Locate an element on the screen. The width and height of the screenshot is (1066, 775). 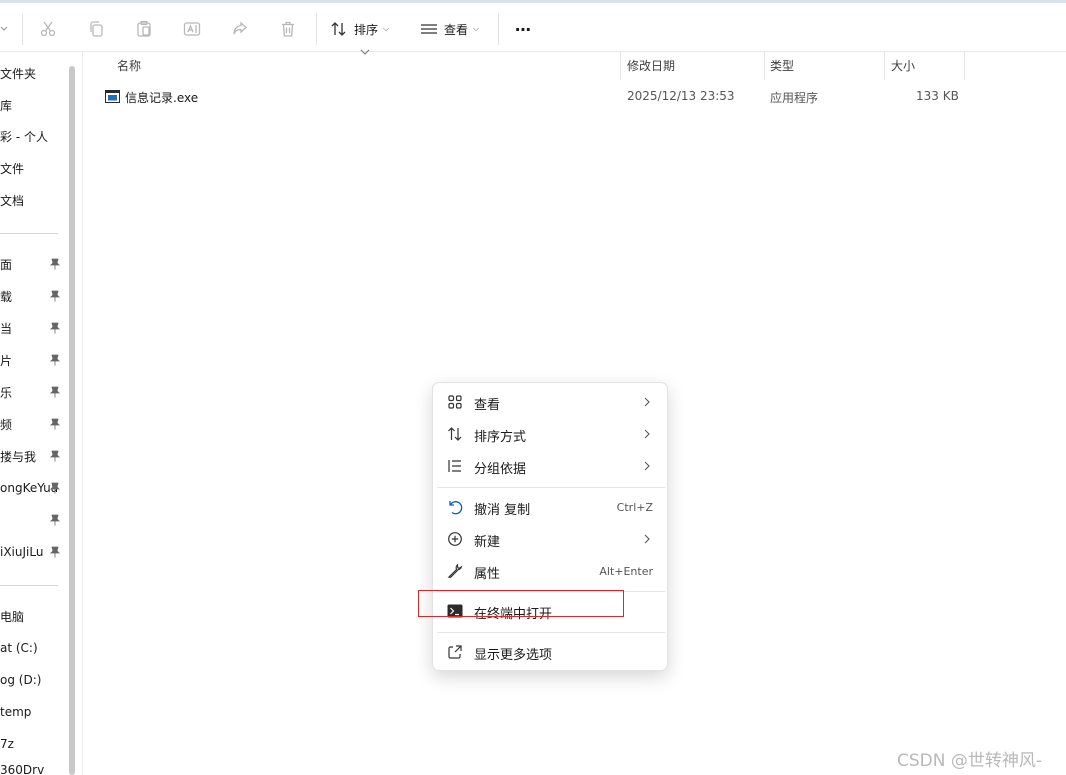
watermark: CSDN @世转神风- is located at coordinates (970, 761).